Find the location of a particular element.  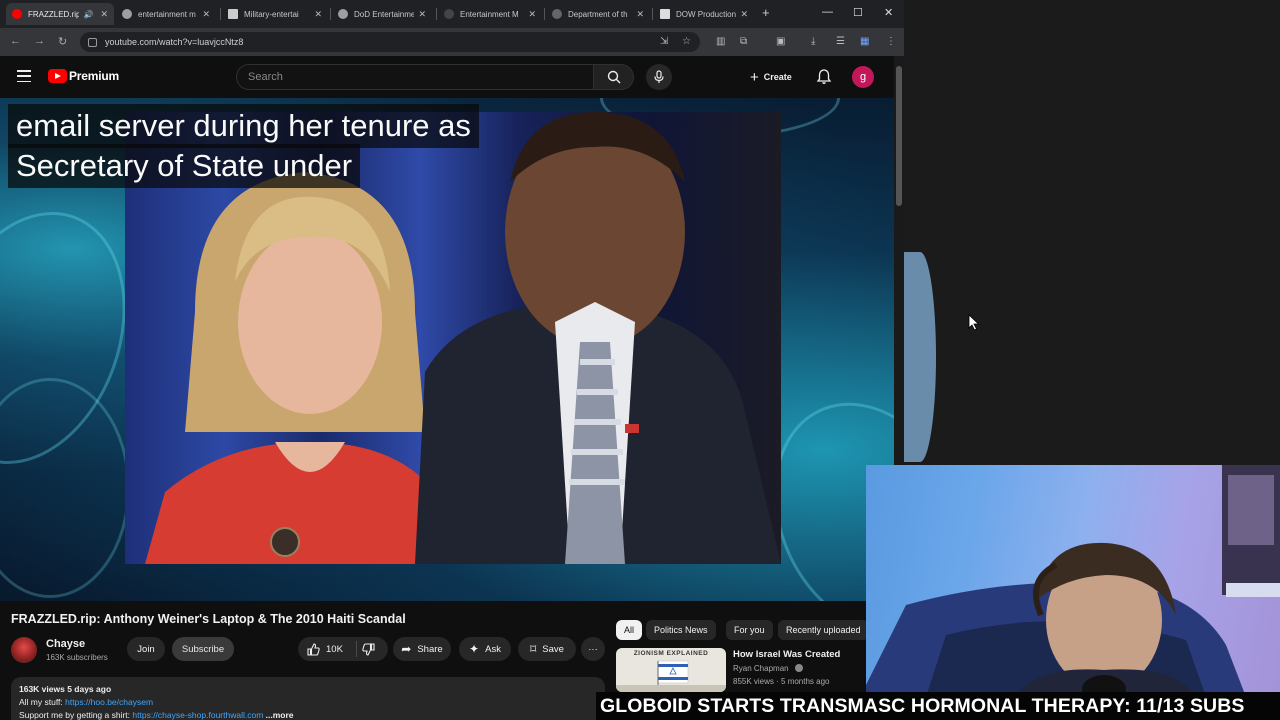

chip-recently-uploaded: Recently uploaded is located at coordinates (823, 630).